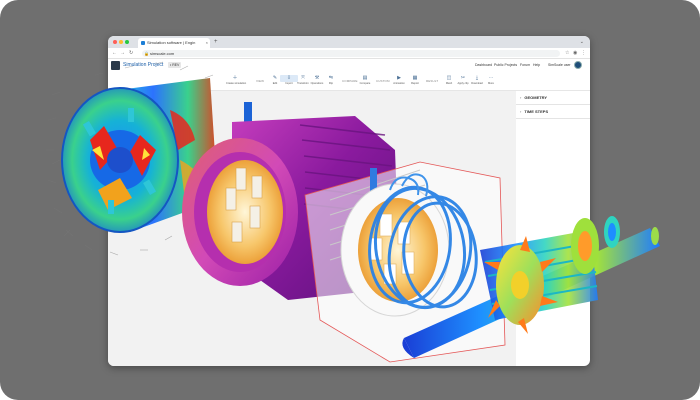  I want to click on reload-icon: ↻, so click(131, 53).